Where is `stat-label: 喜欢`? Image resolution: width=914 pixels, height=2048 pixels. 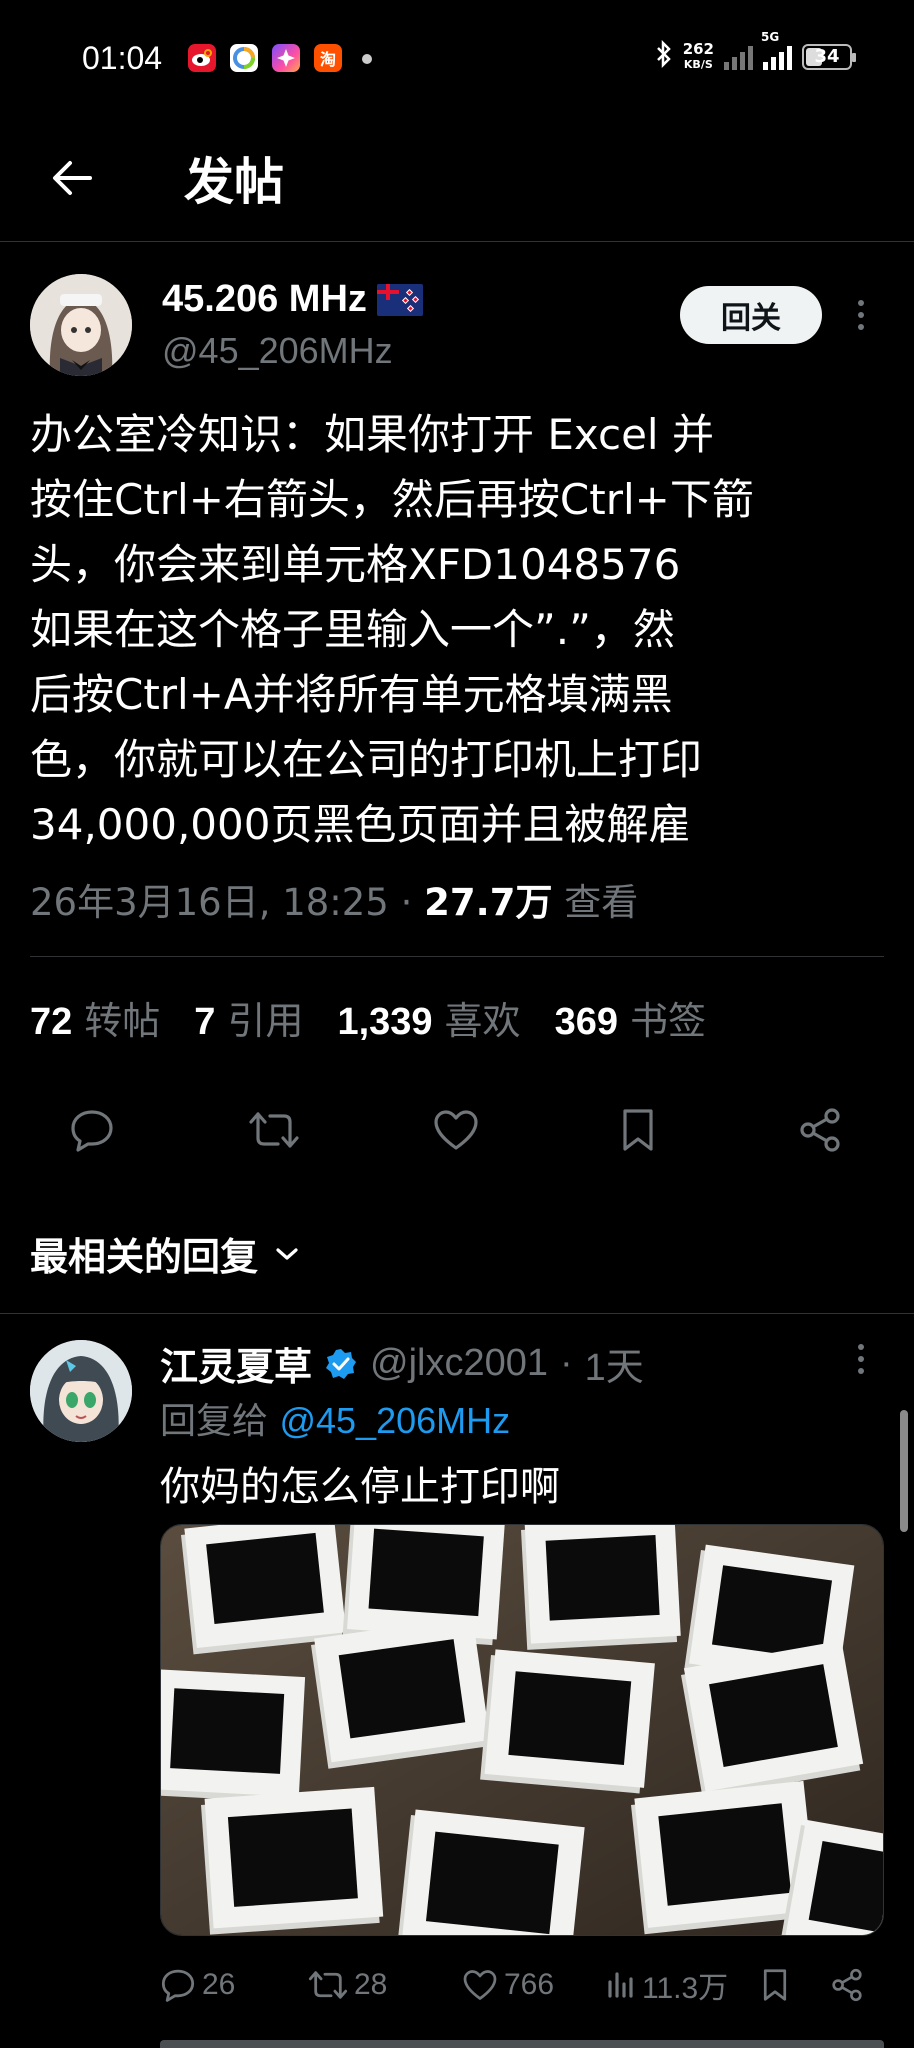
stat-label: 喜欢 is located at coordinates (482, 1021).